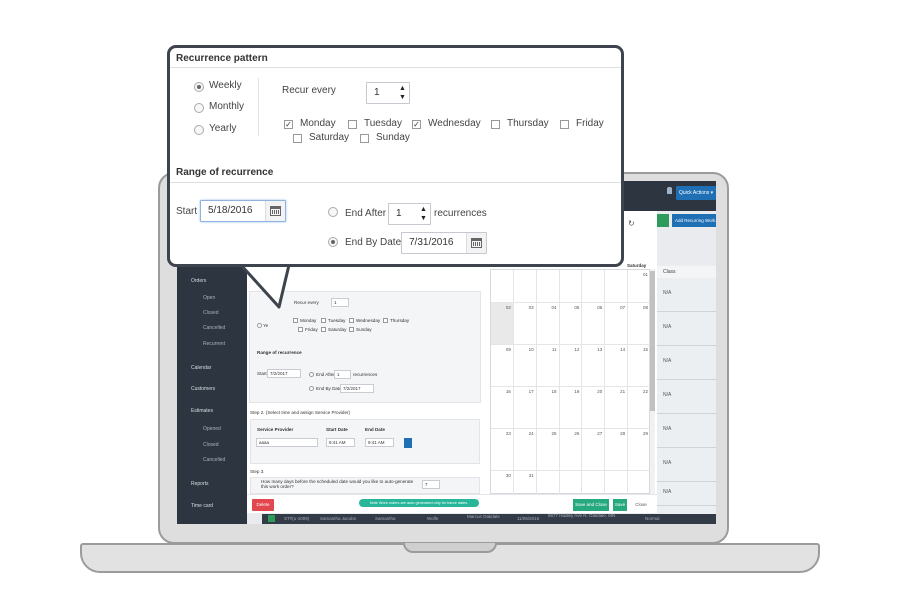  What do you see at coordinates (342, 374) in the screenshot?
I see `end-after-input: 1` at bounding box center [342, 374].